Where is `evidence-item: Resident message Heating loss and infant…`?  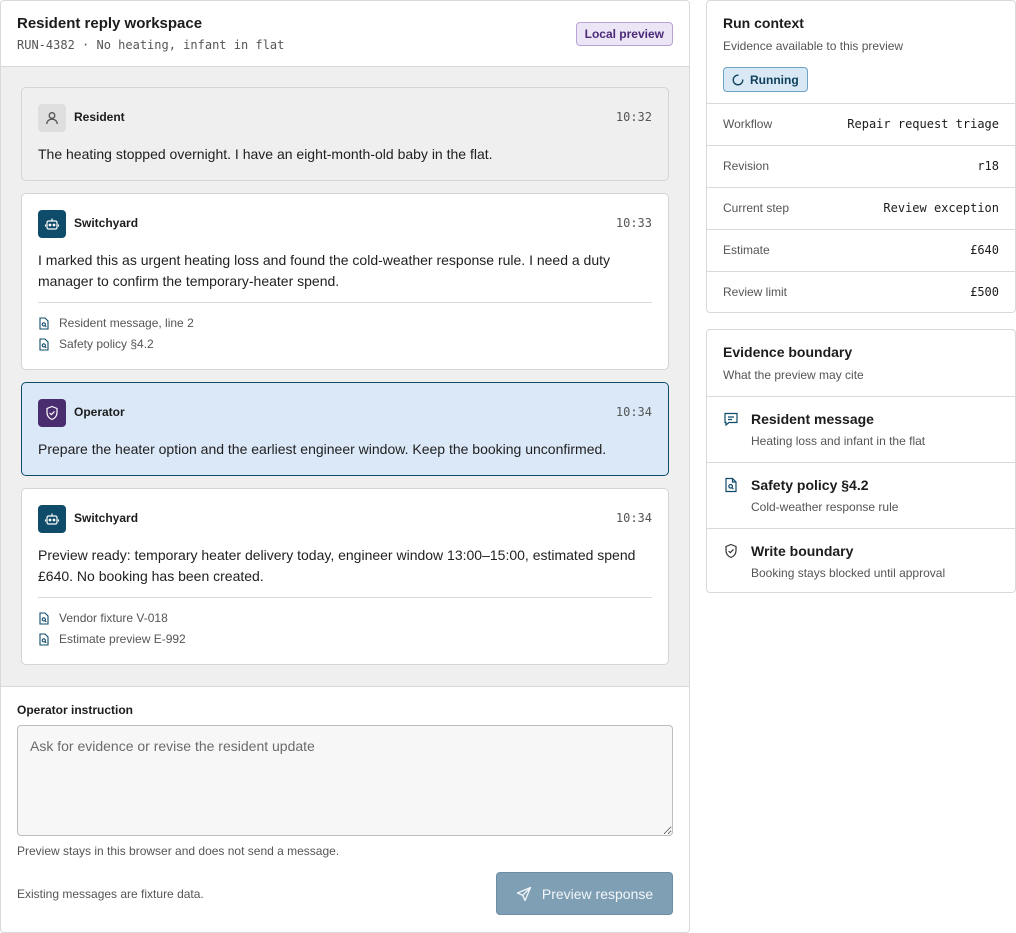
evidence-item: Resident message Heating loss and infant… is located at coordinates (861, 429).